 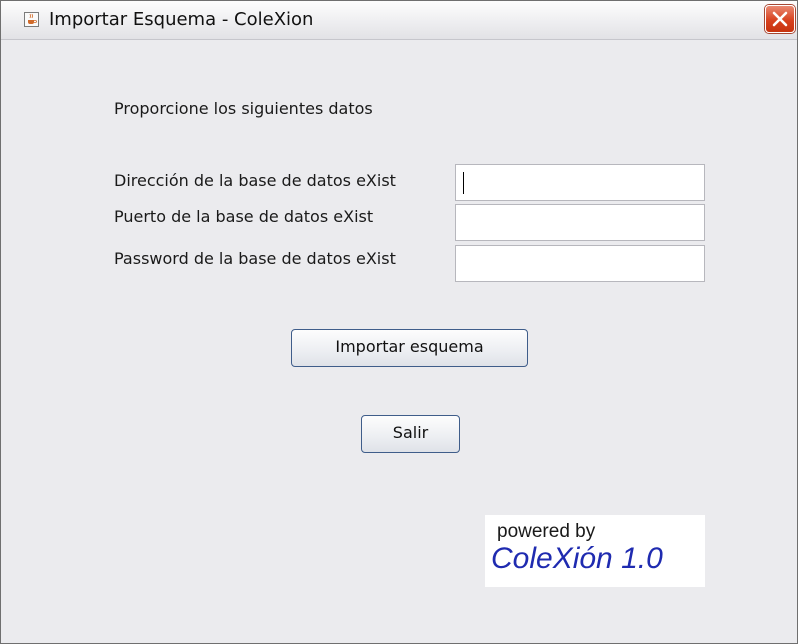 What do you see at coordinates (255, 180) in the screenshot?
I see `db-address-label: Dirección de la base de datos eXist` at bounding box center [255, 180].